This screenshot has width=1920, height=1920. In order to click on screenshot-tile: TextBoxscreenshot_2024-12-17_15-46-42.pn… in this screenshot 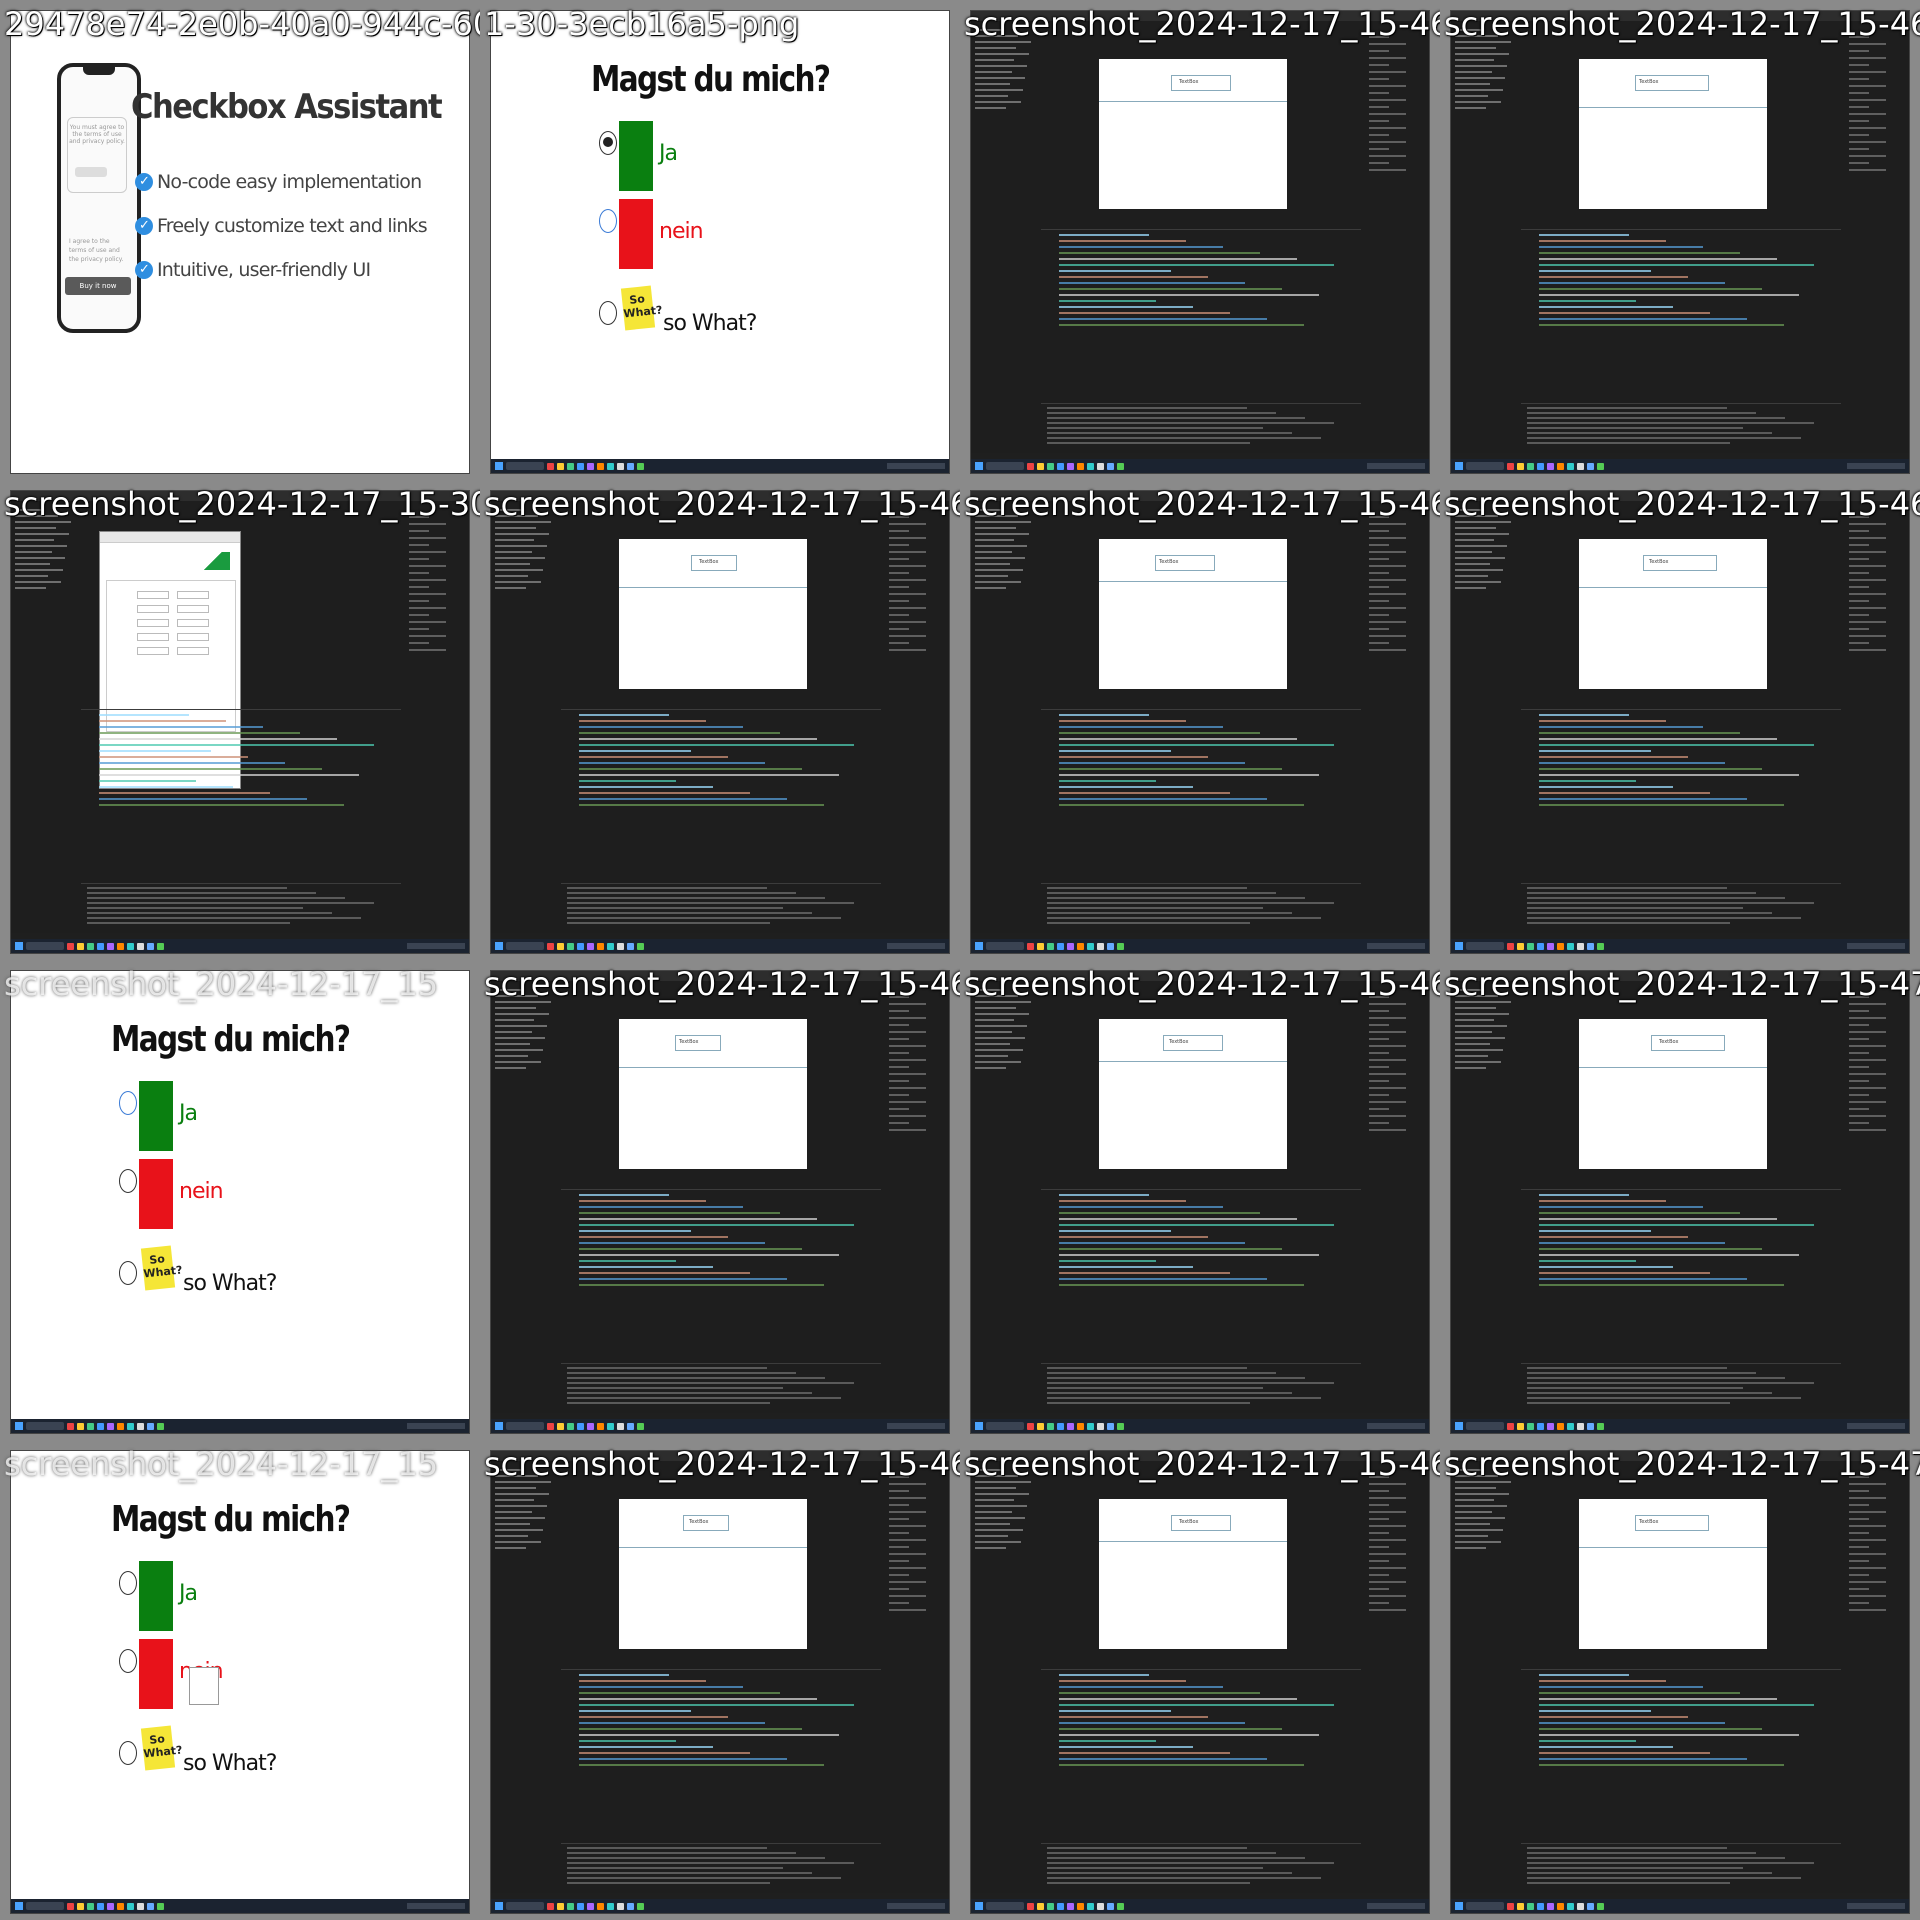, I will do `click(1200, 1680)`.